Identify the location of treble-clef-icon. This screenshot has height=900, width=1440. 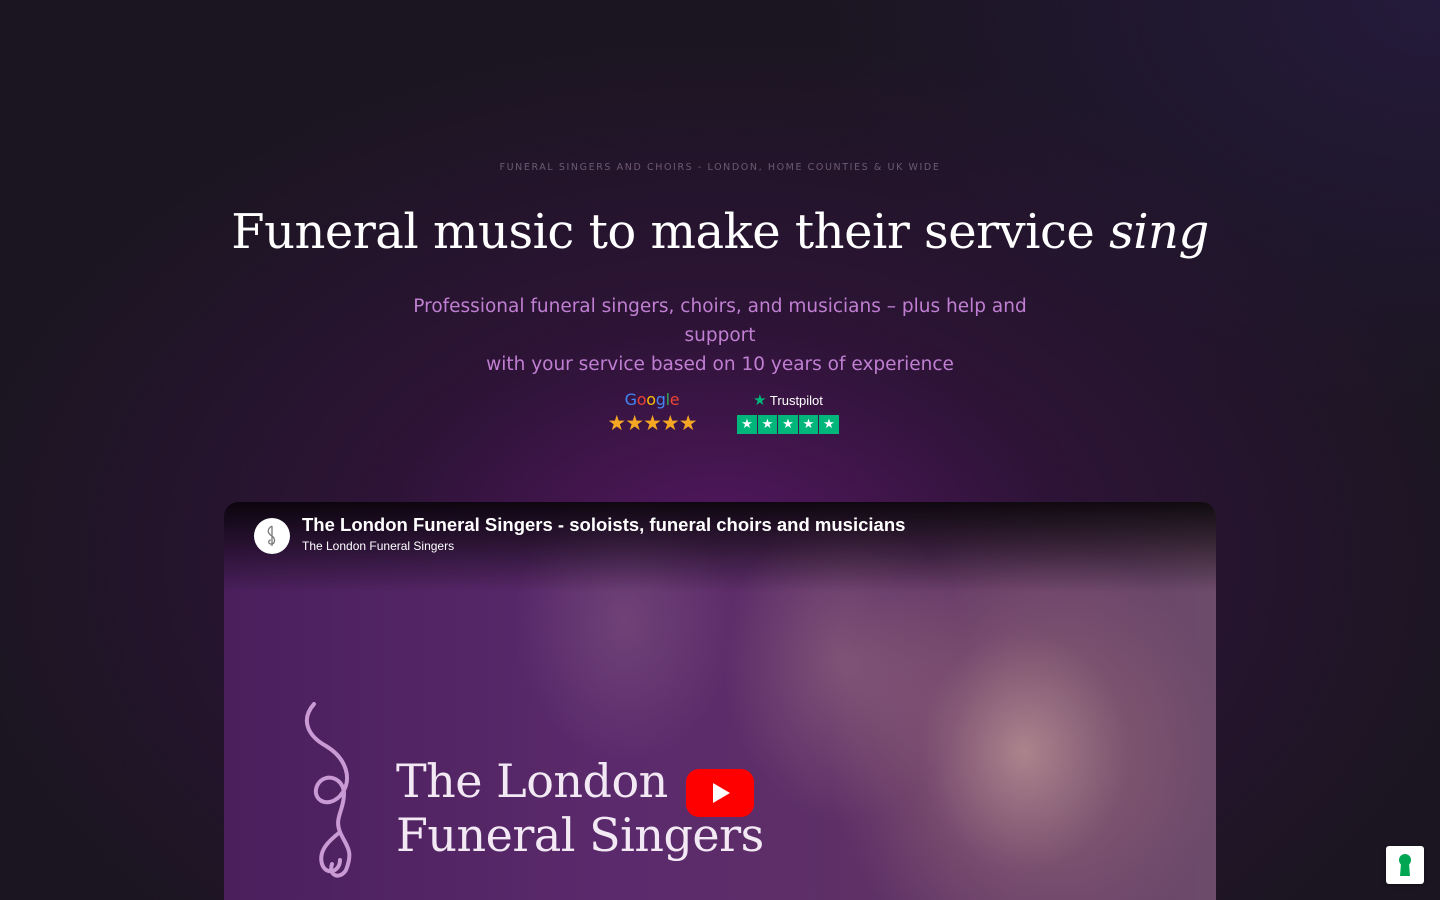
(271, 535).